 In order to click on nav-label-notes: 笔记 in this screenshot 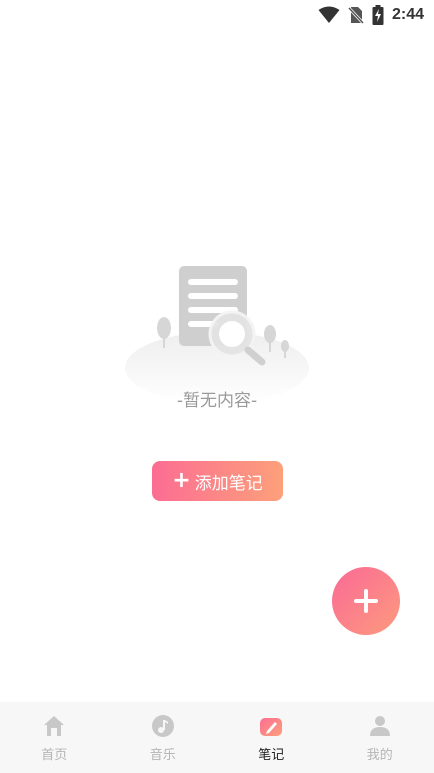, I will do `click(271, 755)`.